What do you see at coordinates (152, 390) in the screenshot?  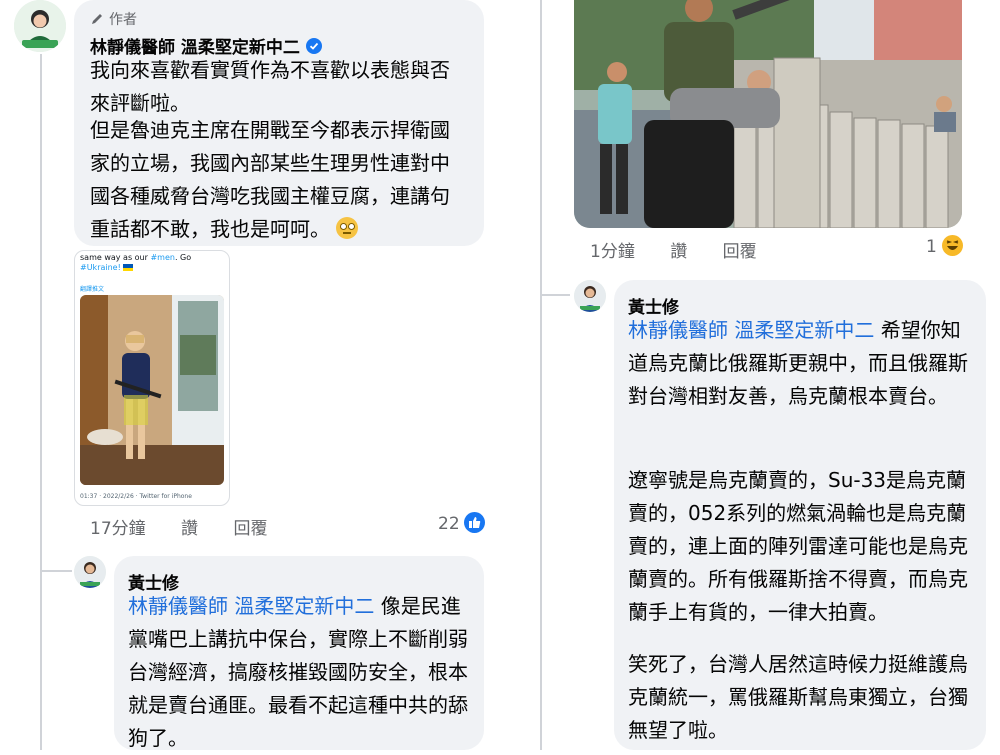 I see `tweet-photo` at bounding box center [152, 390].